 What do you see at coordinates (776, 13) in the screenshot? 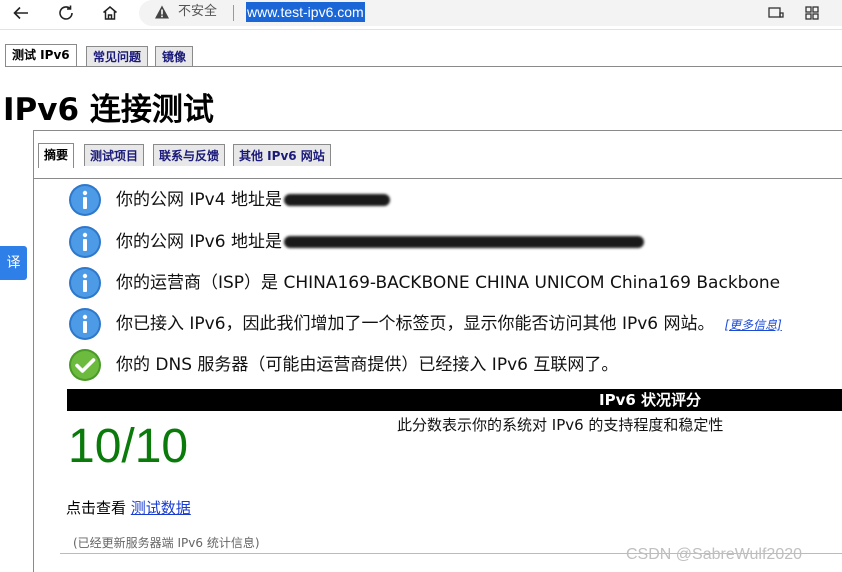
I see `reader-view-icon` at bounding box center [776, 13].